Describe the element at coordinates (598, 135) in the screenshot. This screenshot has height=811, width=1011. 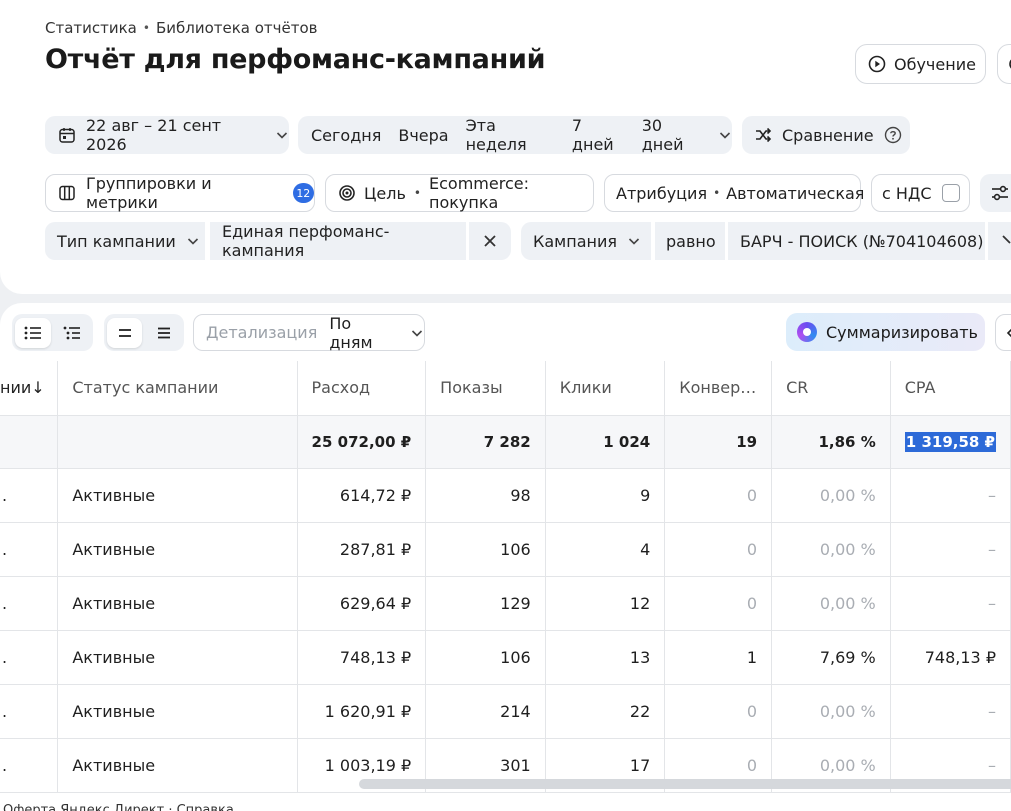
I see `range-7-days: 7 дней` at that location.